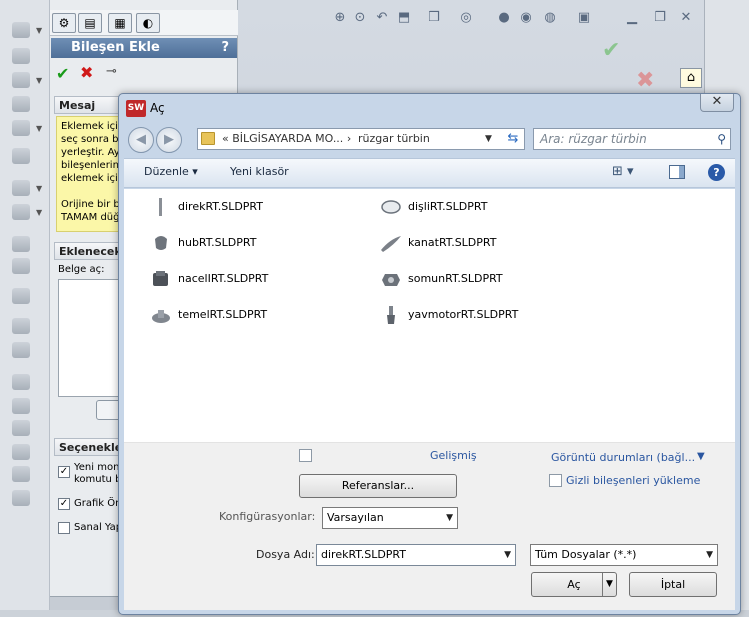 Image resolution: width=749 pixels, height=617 pixels. I want to click on file-name: yavmotorRT.SLDPRT, so click(463, 314).